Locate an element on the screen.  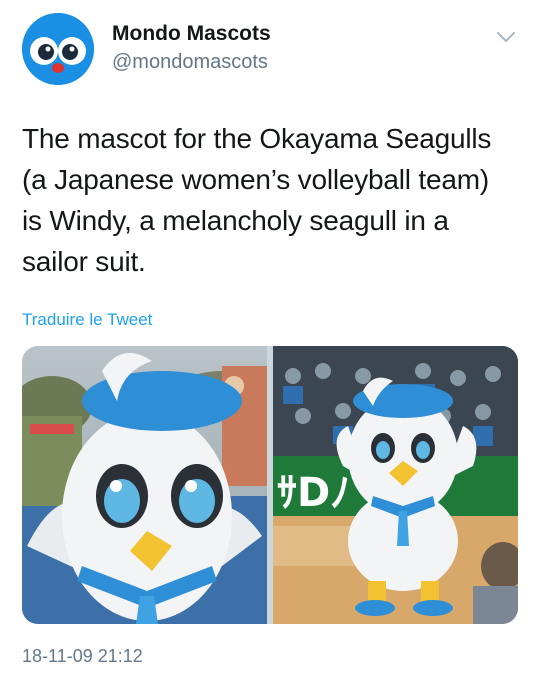
tweet-text-line: (a Japanese women’s volleyball team) is located at coordinates (255, 179).